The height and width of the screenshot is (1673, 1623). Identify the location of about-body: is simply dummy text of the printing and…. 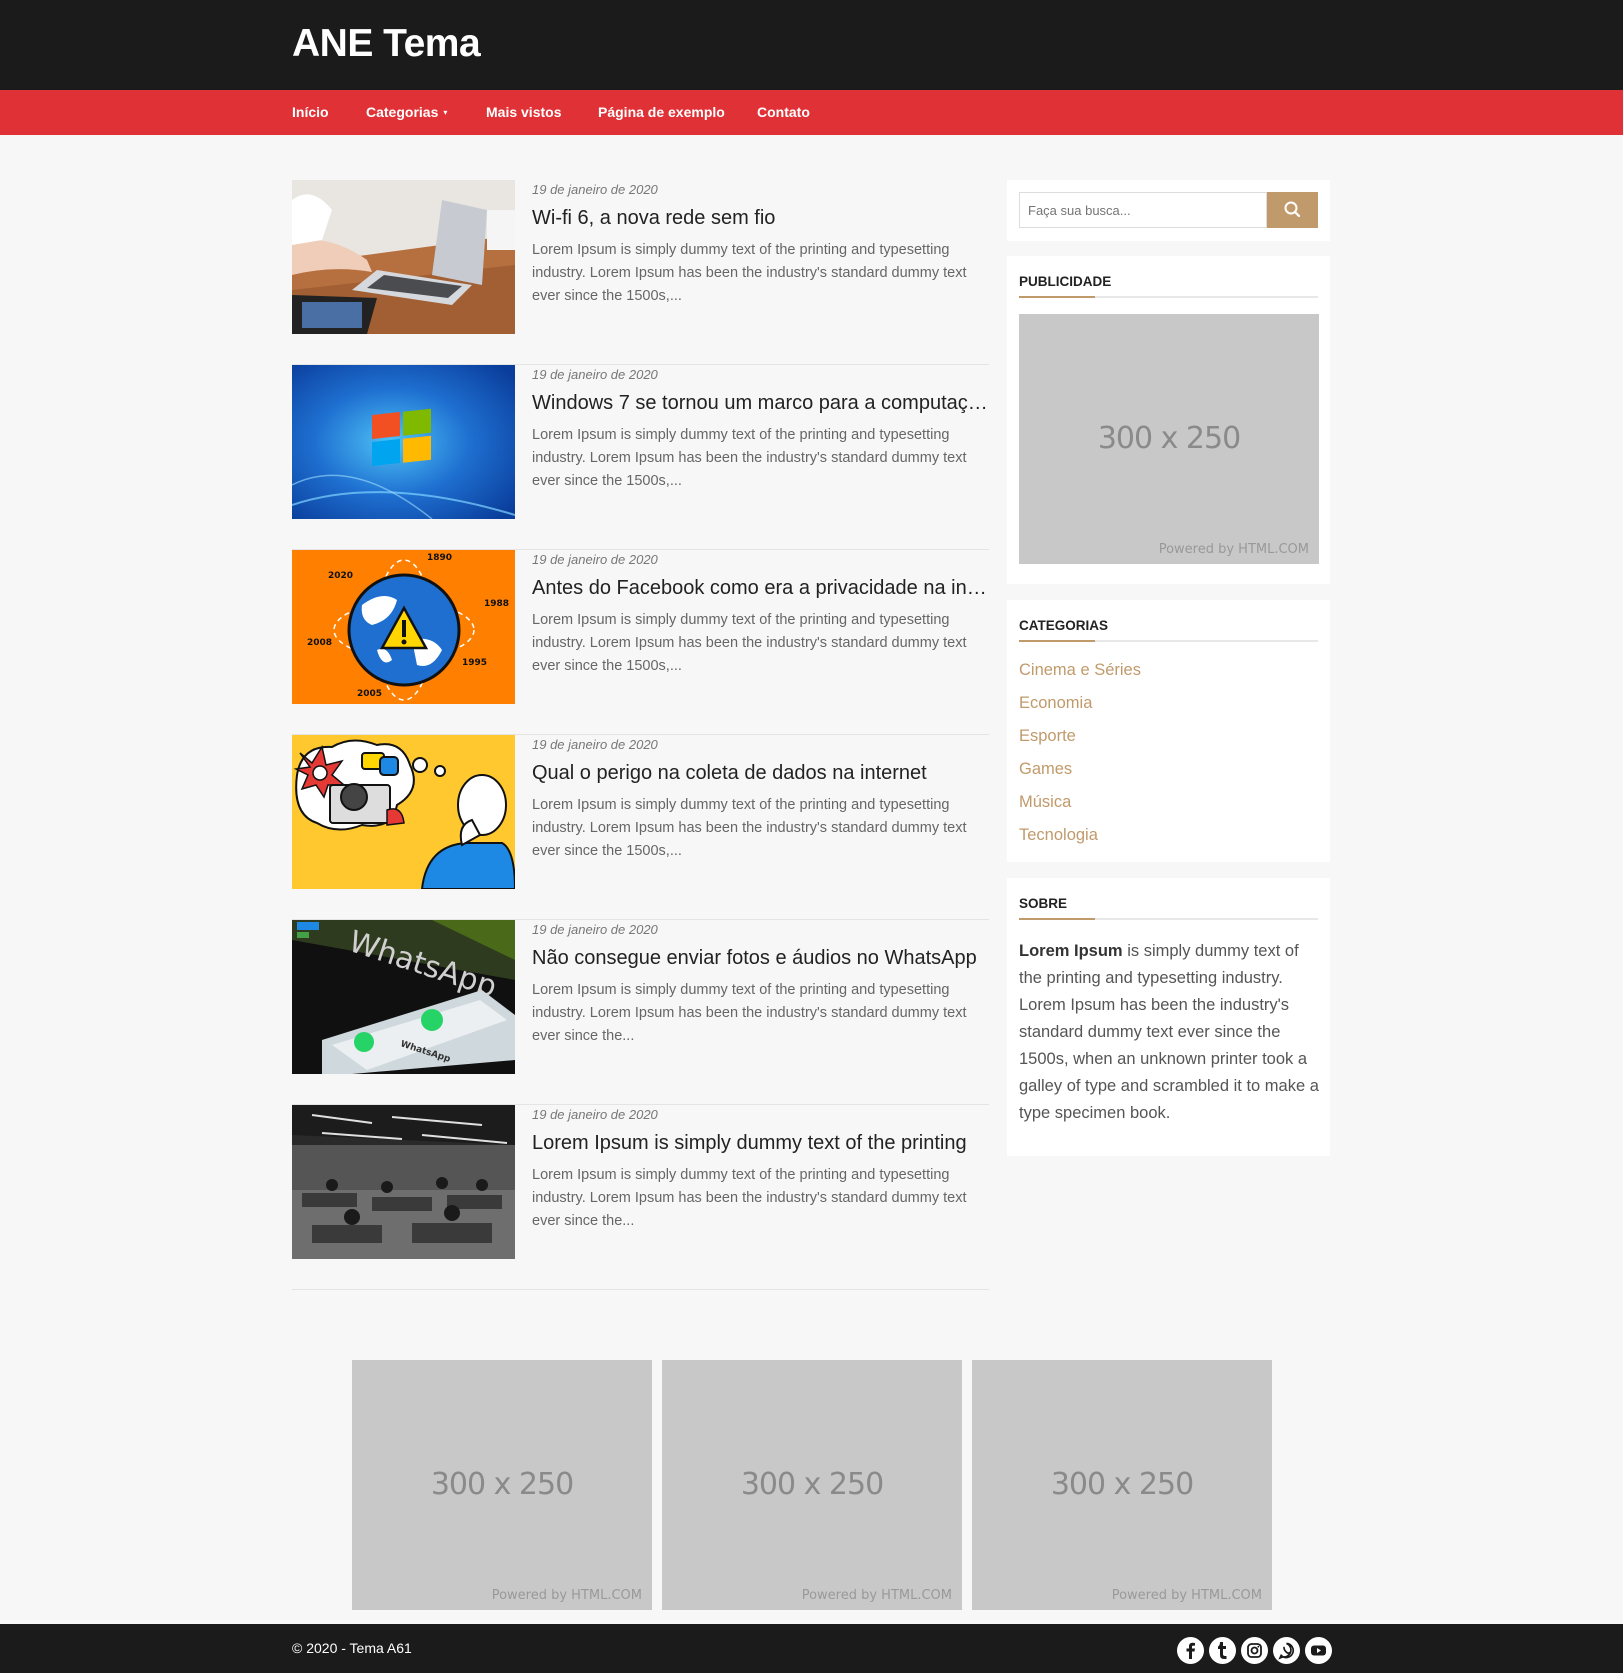
(1169, 1032).